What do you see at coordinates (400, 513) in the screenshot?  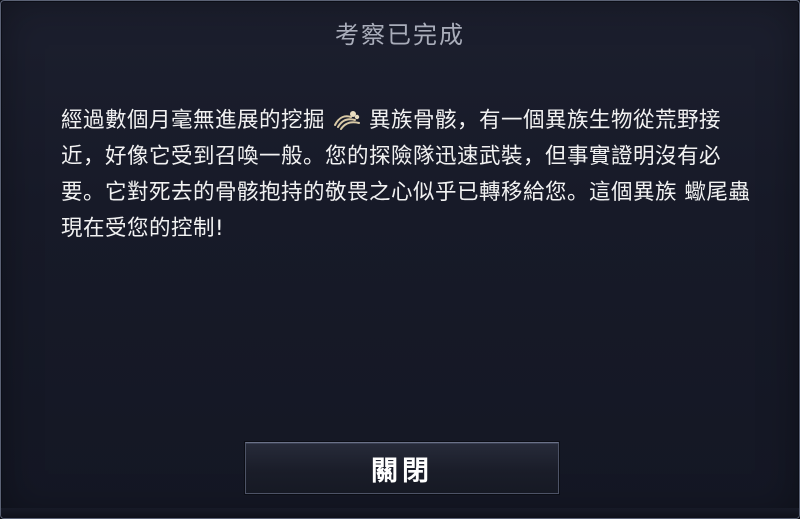 I see `dialog-bottom-edge` at bounding box center [400, 513].